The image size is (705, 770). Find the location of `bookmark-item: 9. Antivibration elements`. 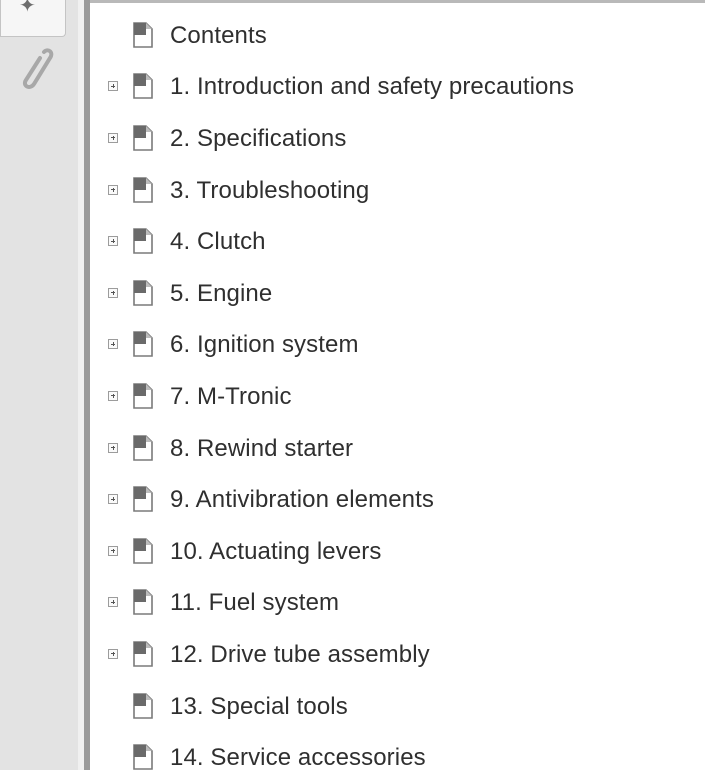

bookmark-item: 9. Antivibration elements is located at coordinates (397, 500).